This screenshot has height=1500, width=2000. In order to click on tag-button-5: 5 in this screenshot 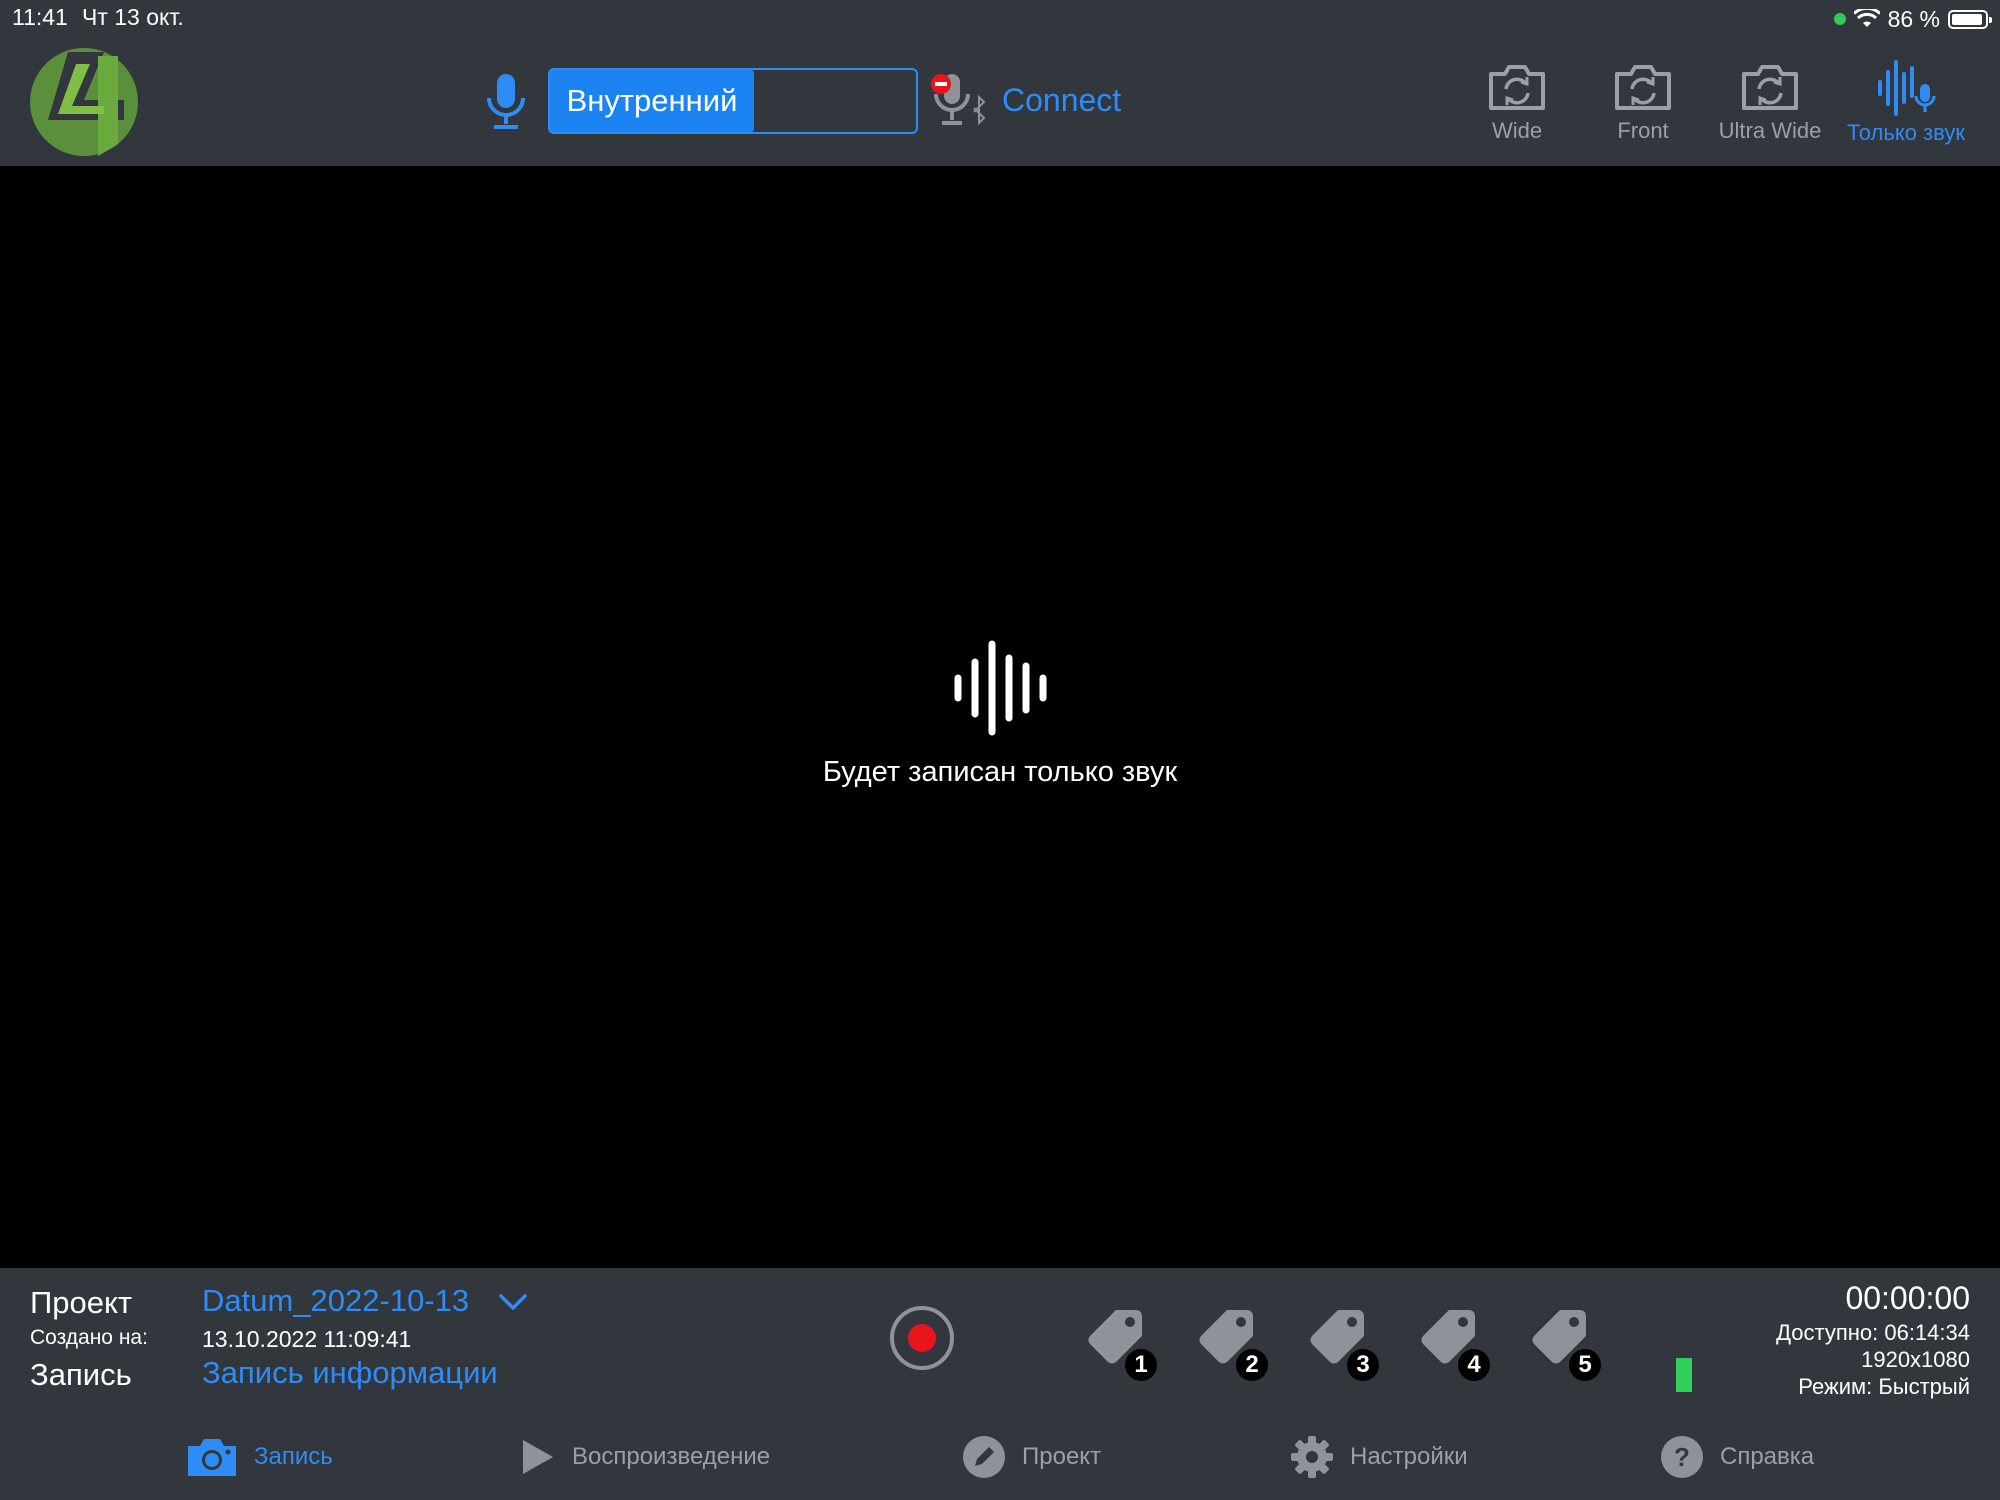, I will do `click(1566, 1344)`.